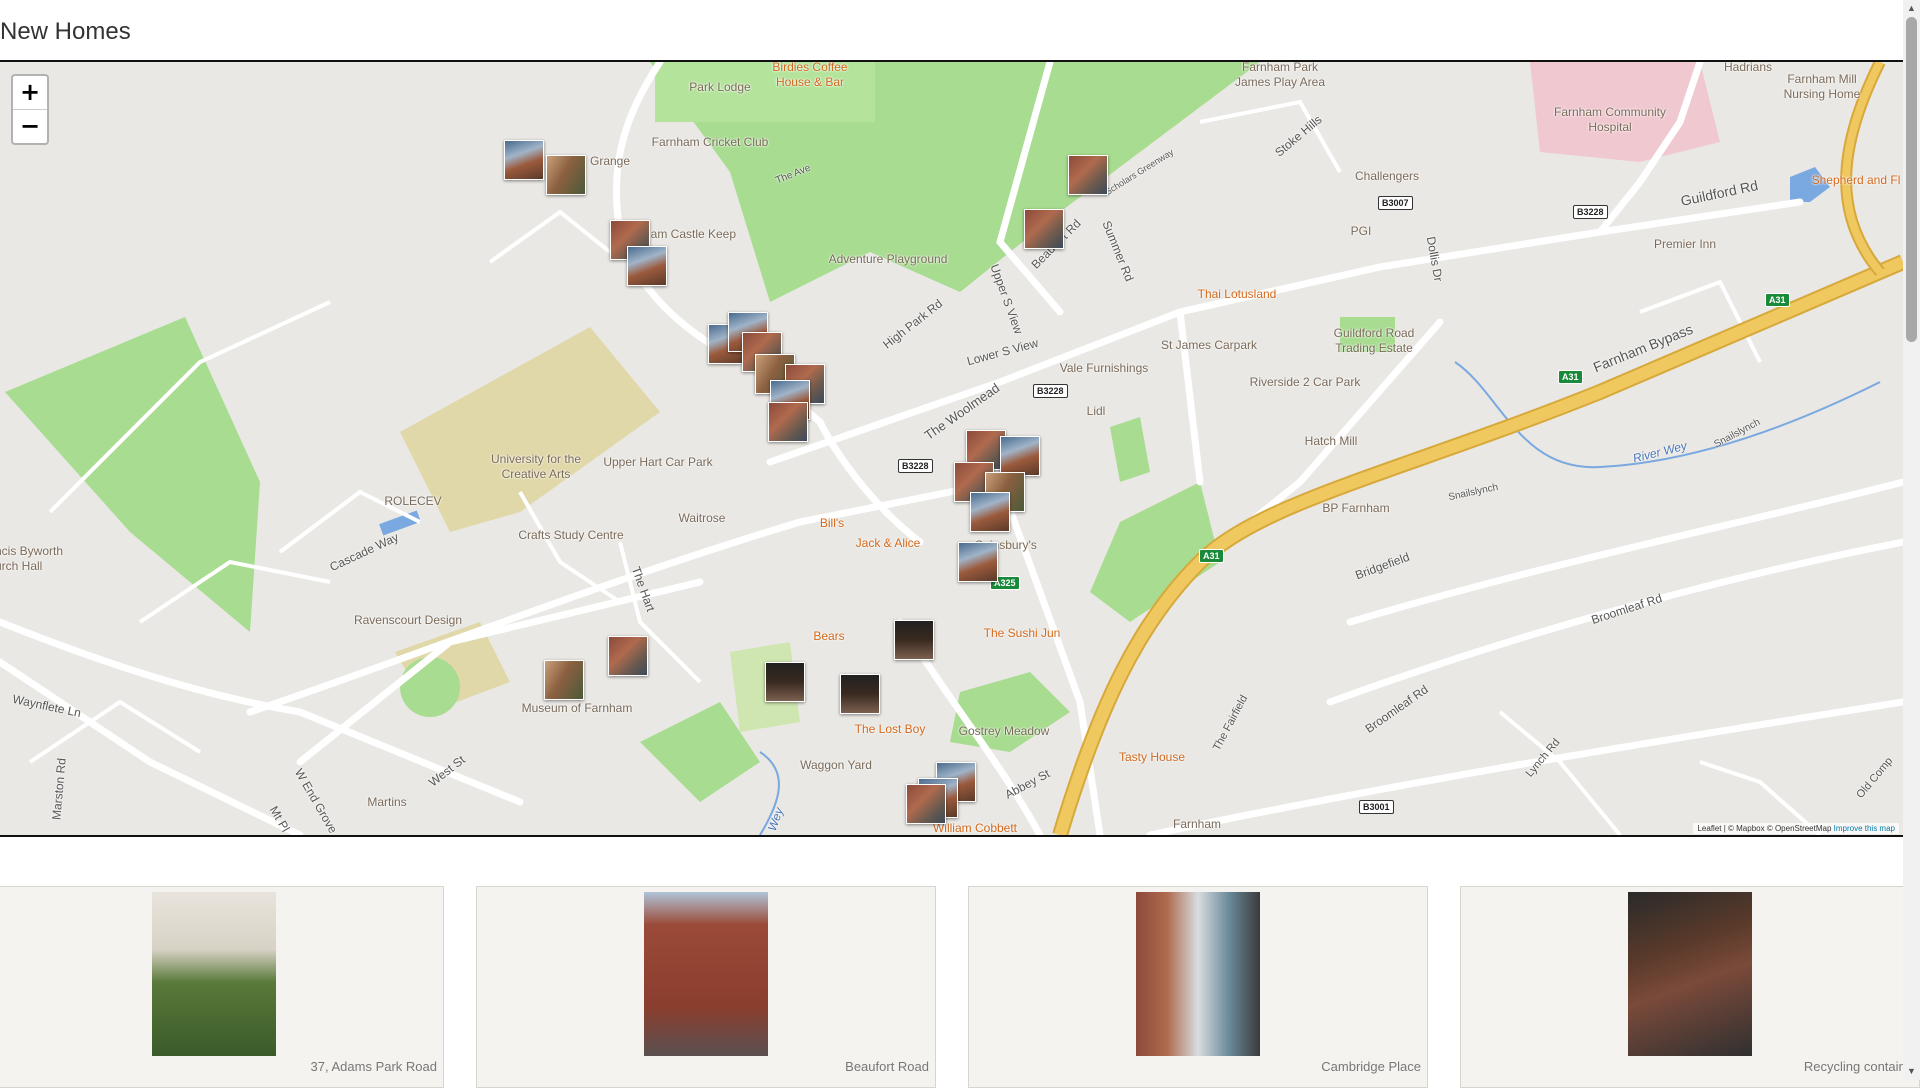 The image size is (1920, 1088). What do you see at coordinates (1856, 180) in the screenshot?
I see `poi-label: Shepherd and Fl` at bounding box center [1856, 180].